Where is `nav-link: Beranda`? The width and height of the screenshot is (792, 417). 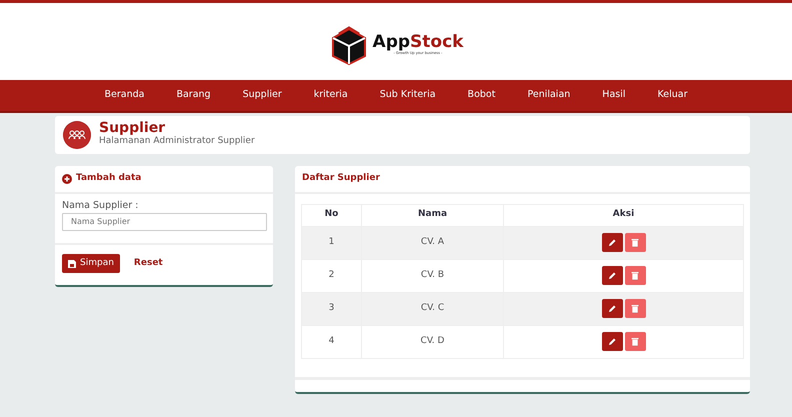 nav-link: Beranda is located at coordinates (124, 95).